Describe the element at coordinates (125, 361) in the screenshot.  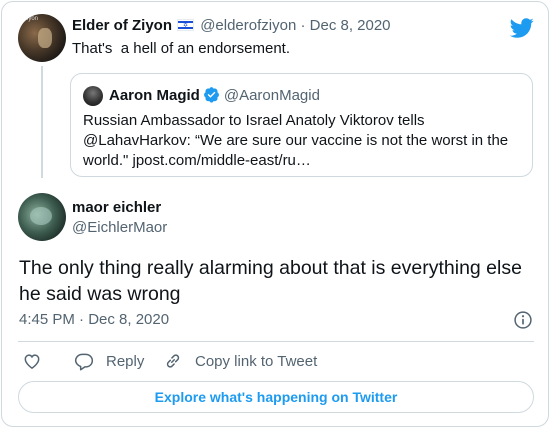
I see `reply-label: Reply` at that location.